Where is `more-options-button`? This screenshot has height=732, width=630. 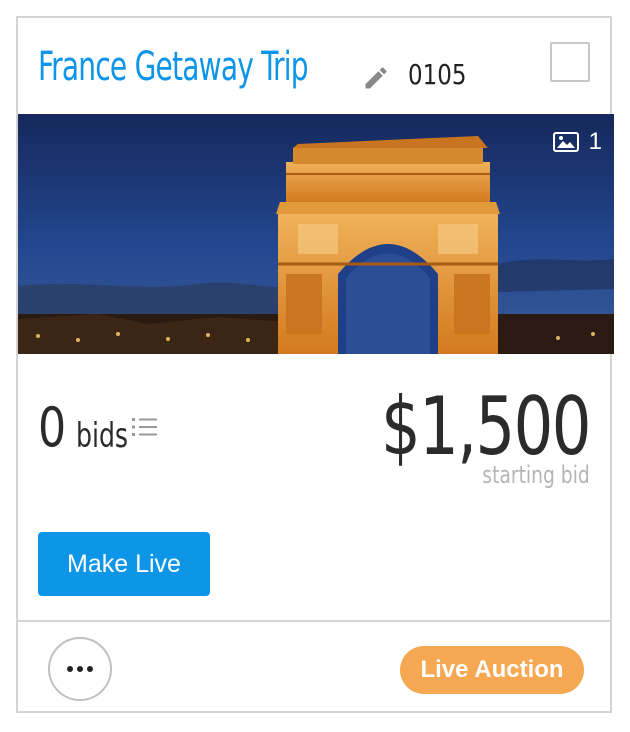
more-options-button is located at coordinates (80, 669).